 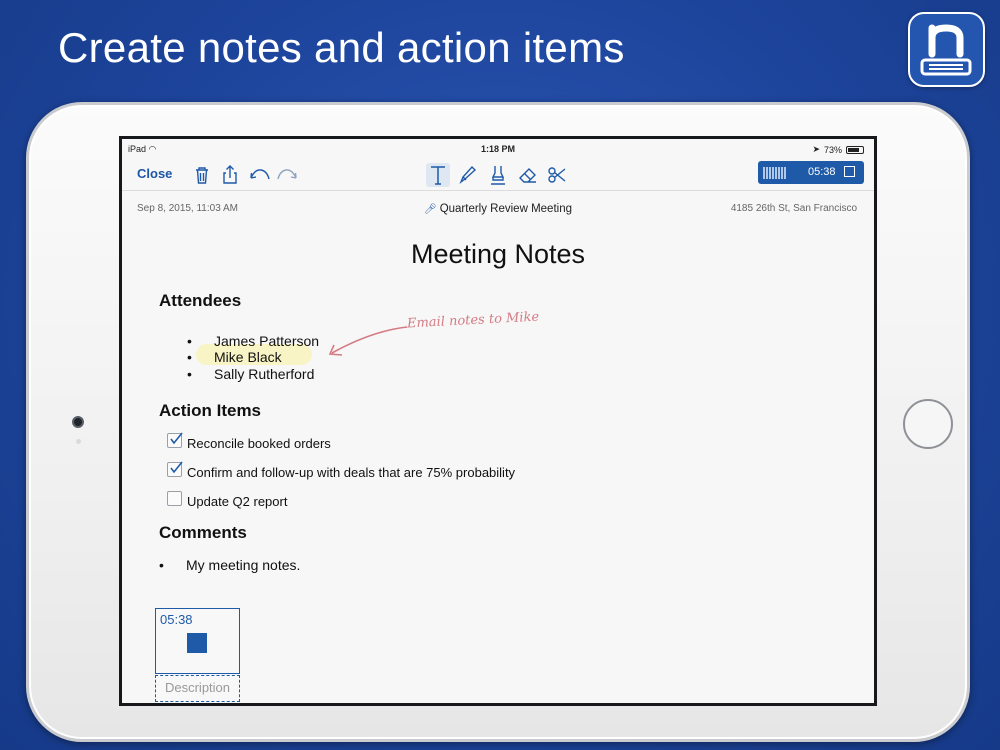 What do you see at coordinates (822, 172) in the screenshot?
I see `recorder-time: 05:38` at bounding box center [822, 172].